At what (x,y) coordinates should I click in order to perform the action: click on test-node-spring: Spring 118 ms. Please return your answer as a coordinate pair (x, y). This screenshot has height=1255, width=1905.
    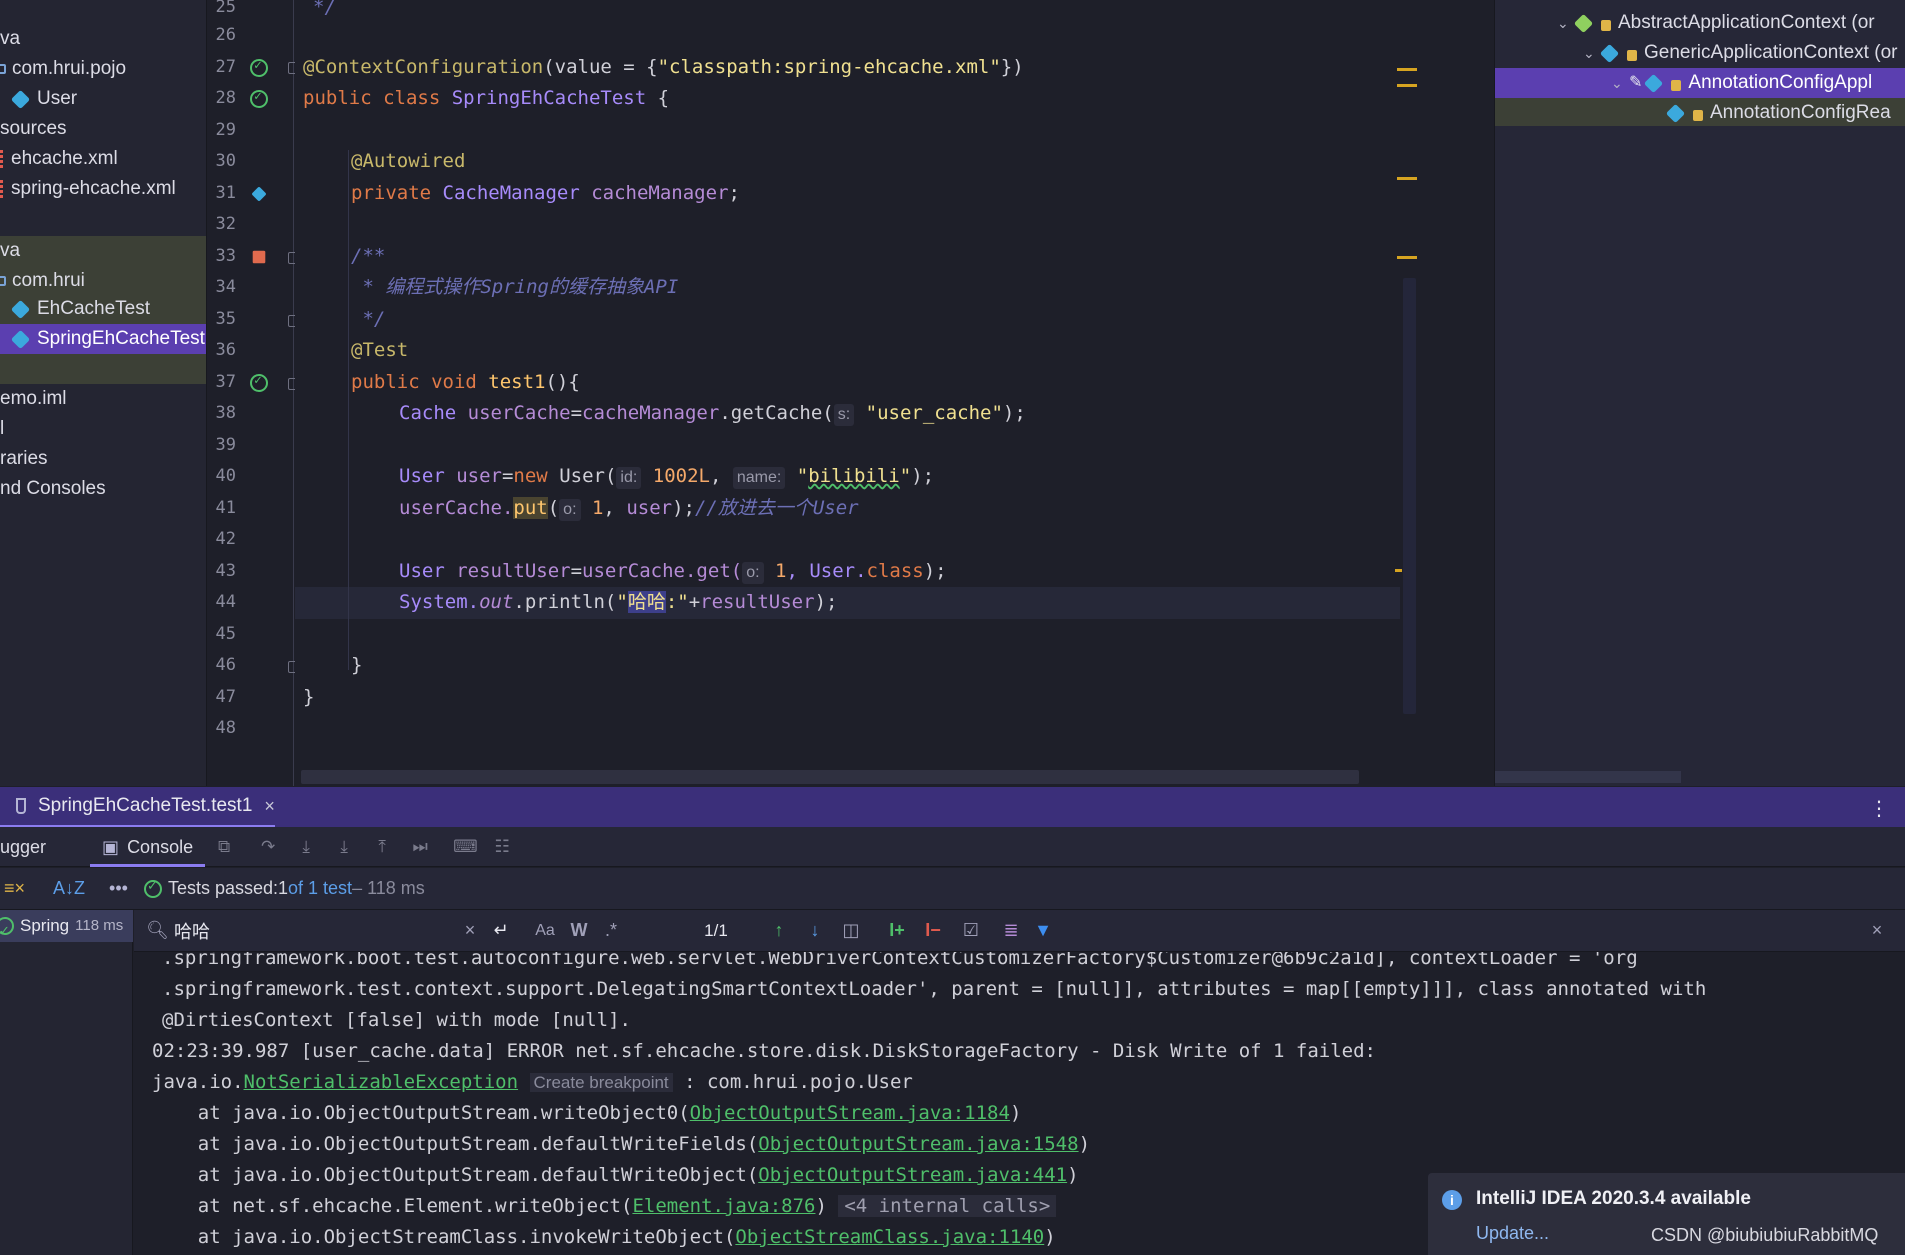
    Looking at the image, I should click on (66, 928).